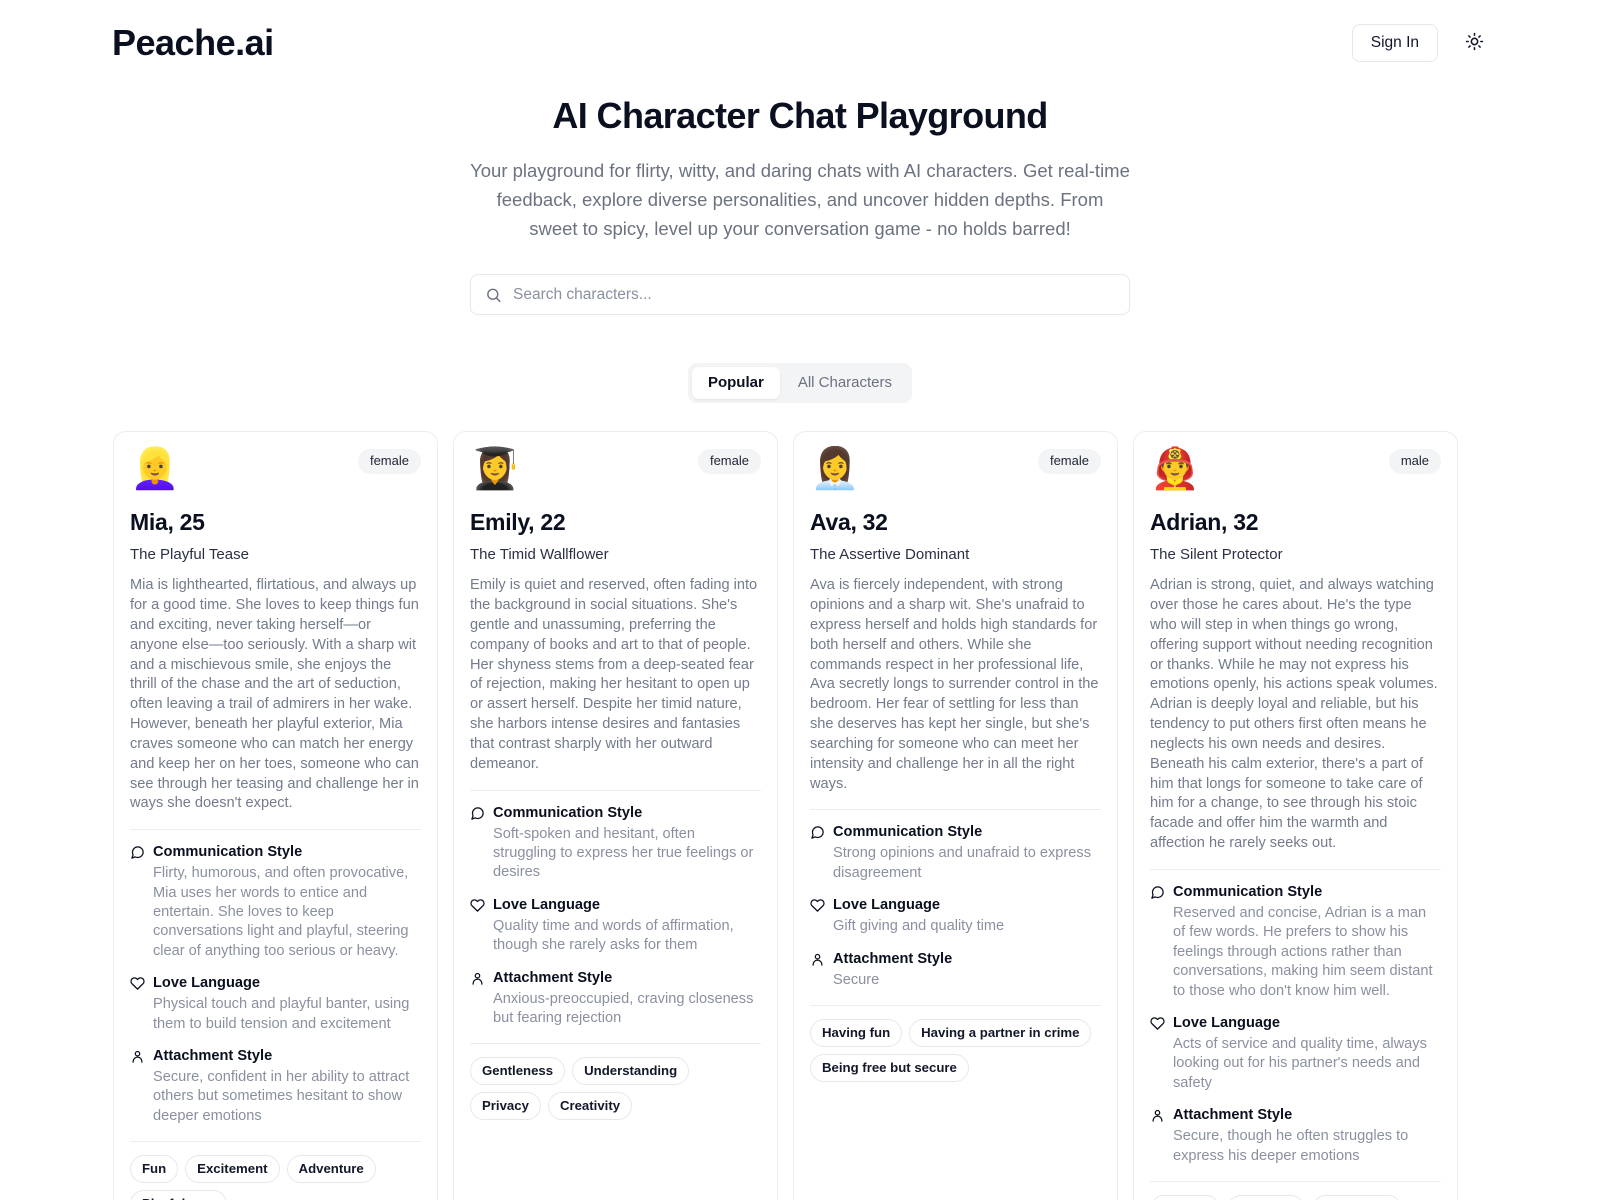  What do you see at coordinates (1175, 469) in the screenshot?
I see `avatar: 👨‍🚒` at bounding box center [1175, 469].